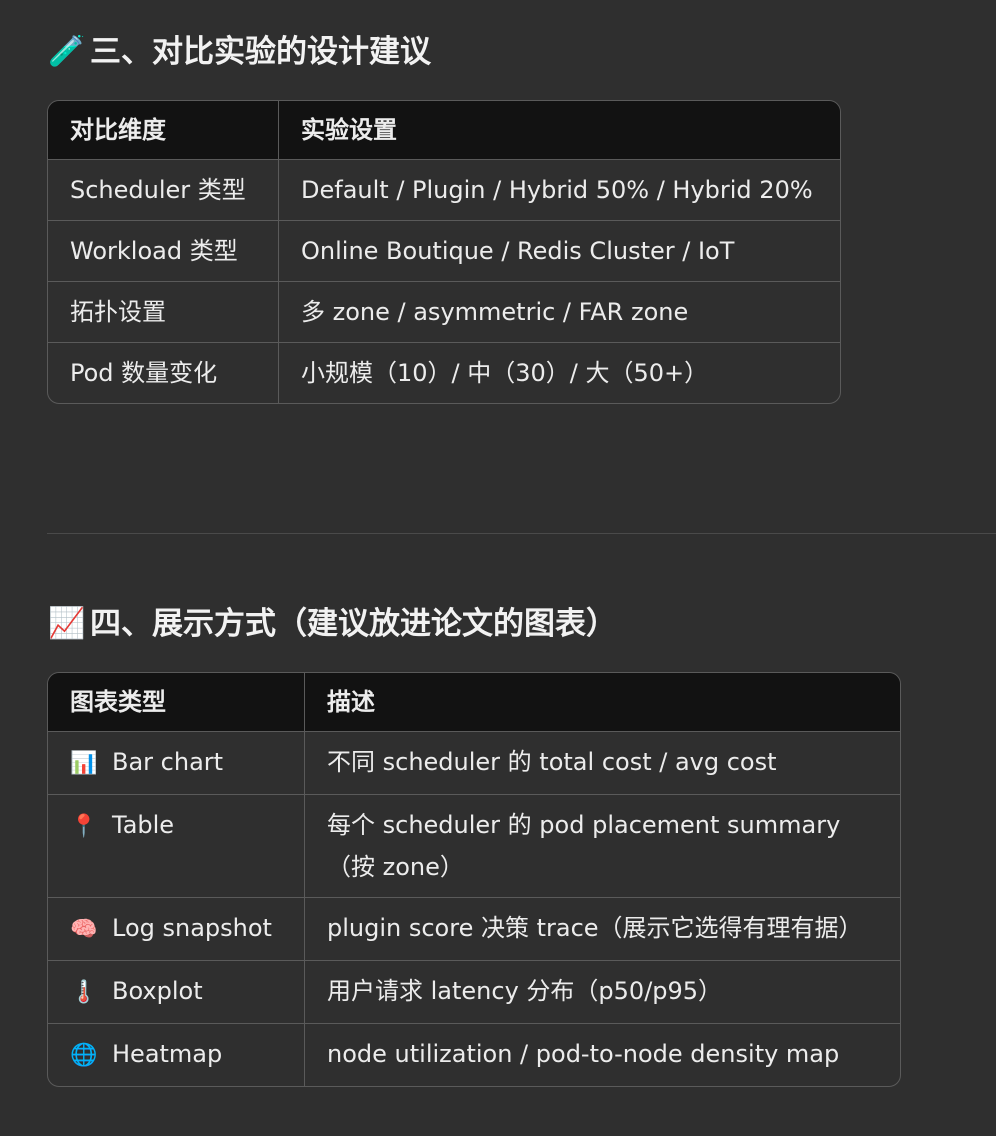 The width and height of the screenshot is (996, 1136). Describe the element at coordinates (67, 51) in the screenshot. I see `test-tube-icon: 🧪` at that location.